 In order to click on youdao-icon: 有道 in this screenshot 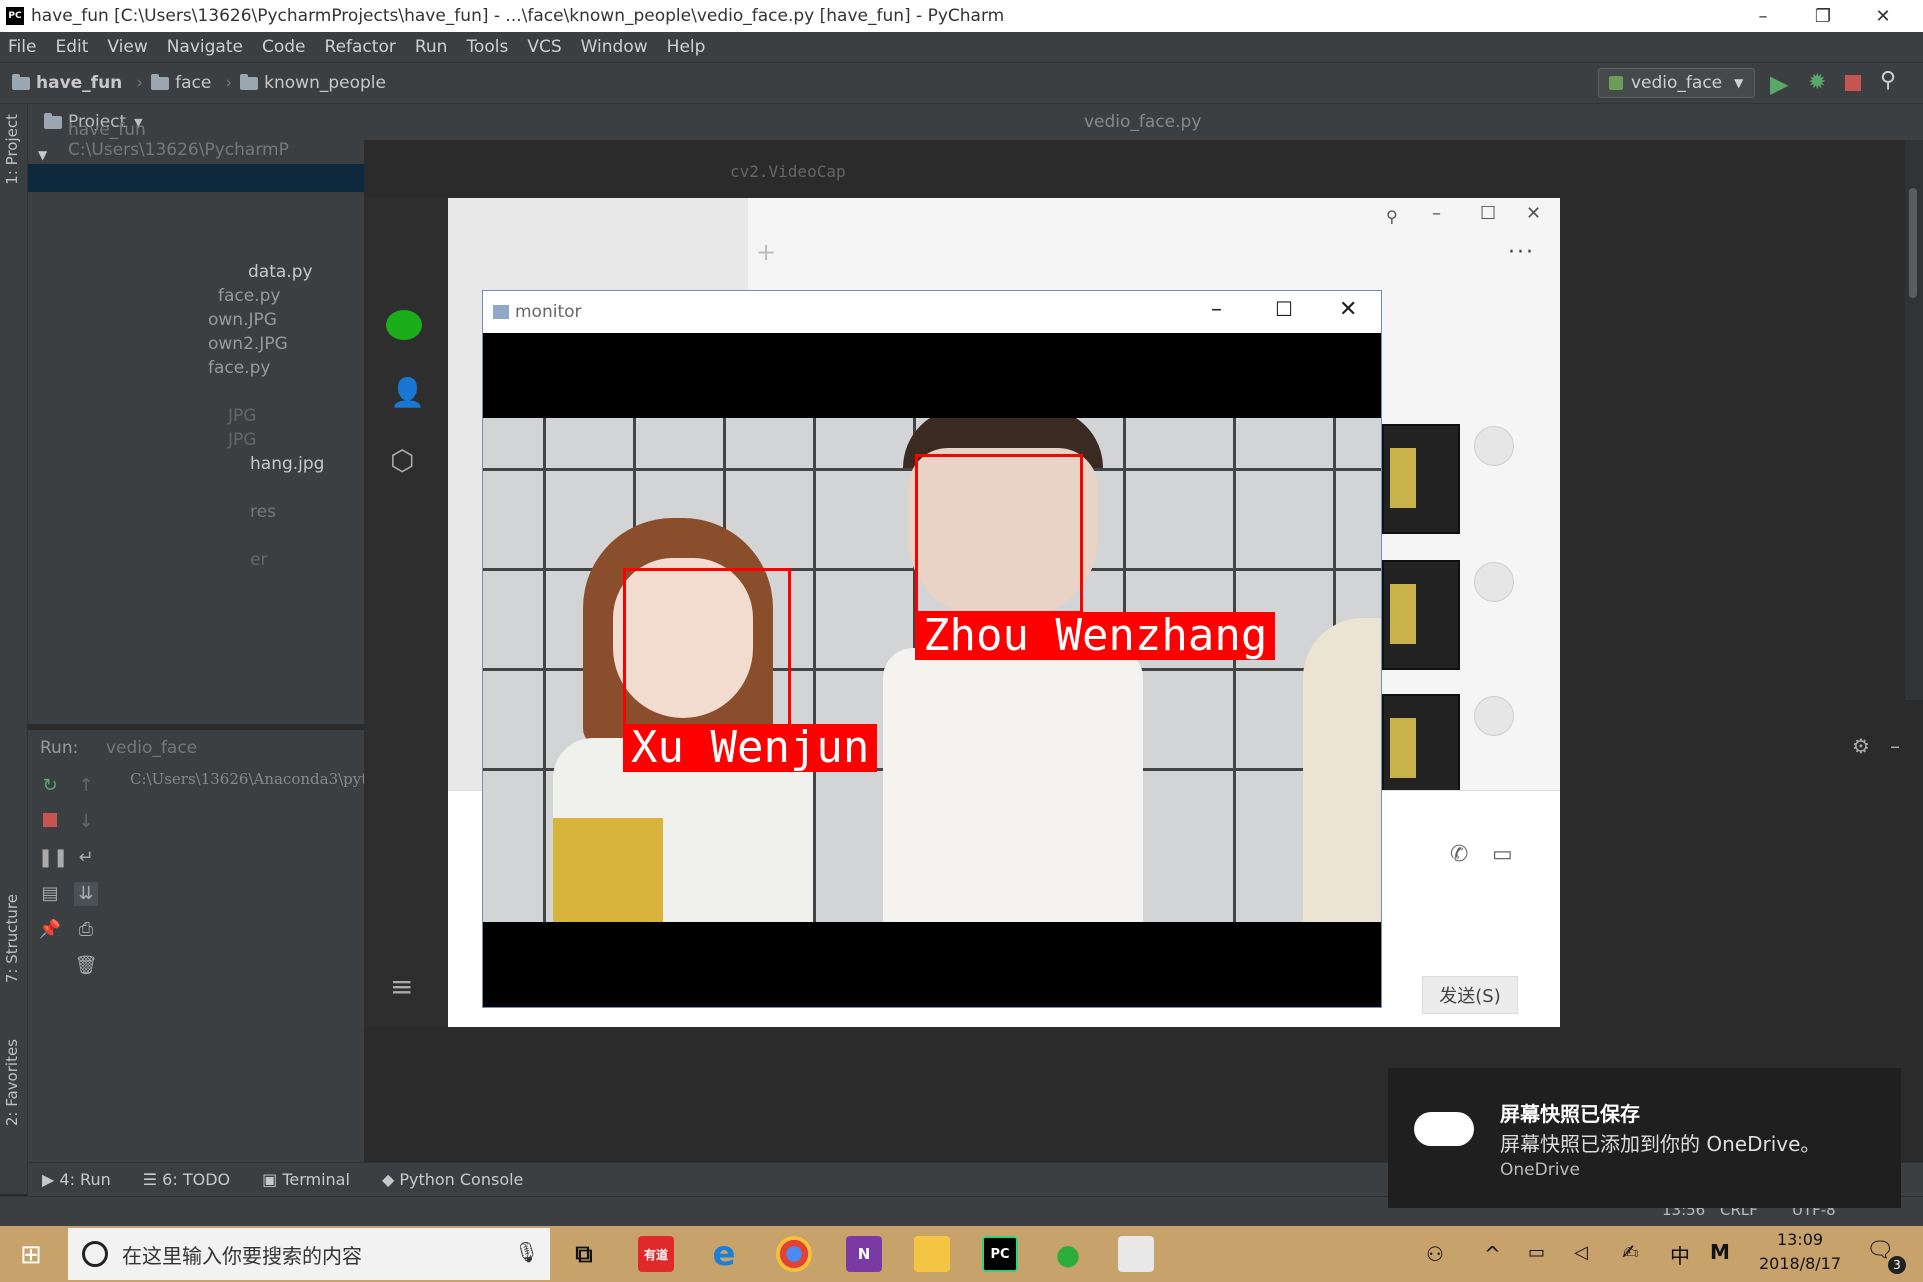, I will do `click(656, 1254)`.